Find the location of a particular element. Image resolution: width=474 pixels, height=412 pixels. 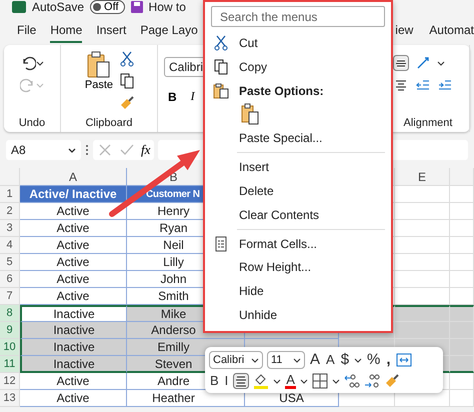

menu-heading: Paste Options: is located at coordinates (298, 90).